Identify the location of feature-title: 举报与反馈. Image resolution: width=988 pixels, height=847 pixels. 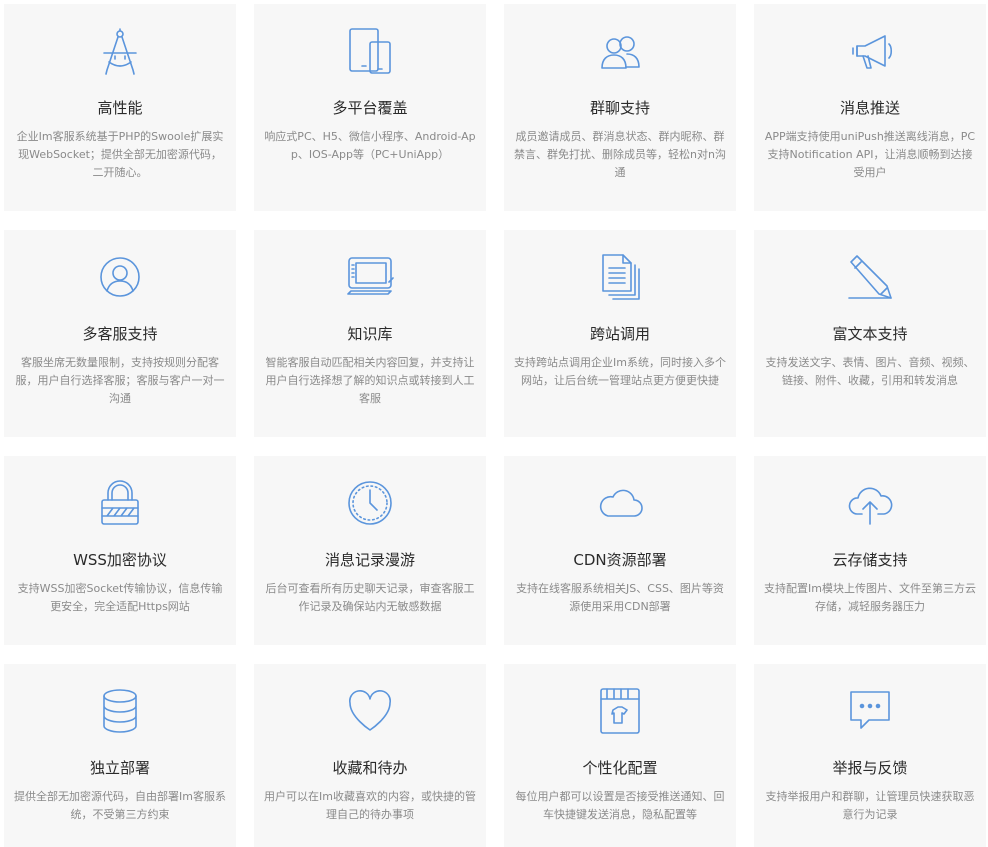
(870, 768).